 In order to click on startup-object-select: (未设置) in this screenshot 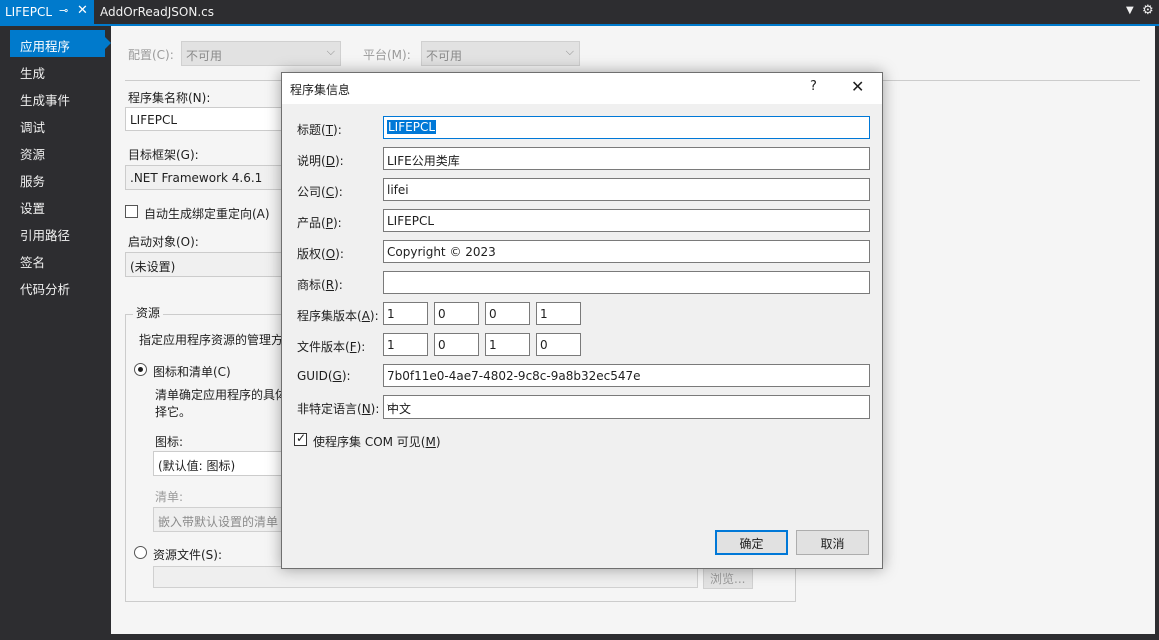, I will do `click(205, 264)`.